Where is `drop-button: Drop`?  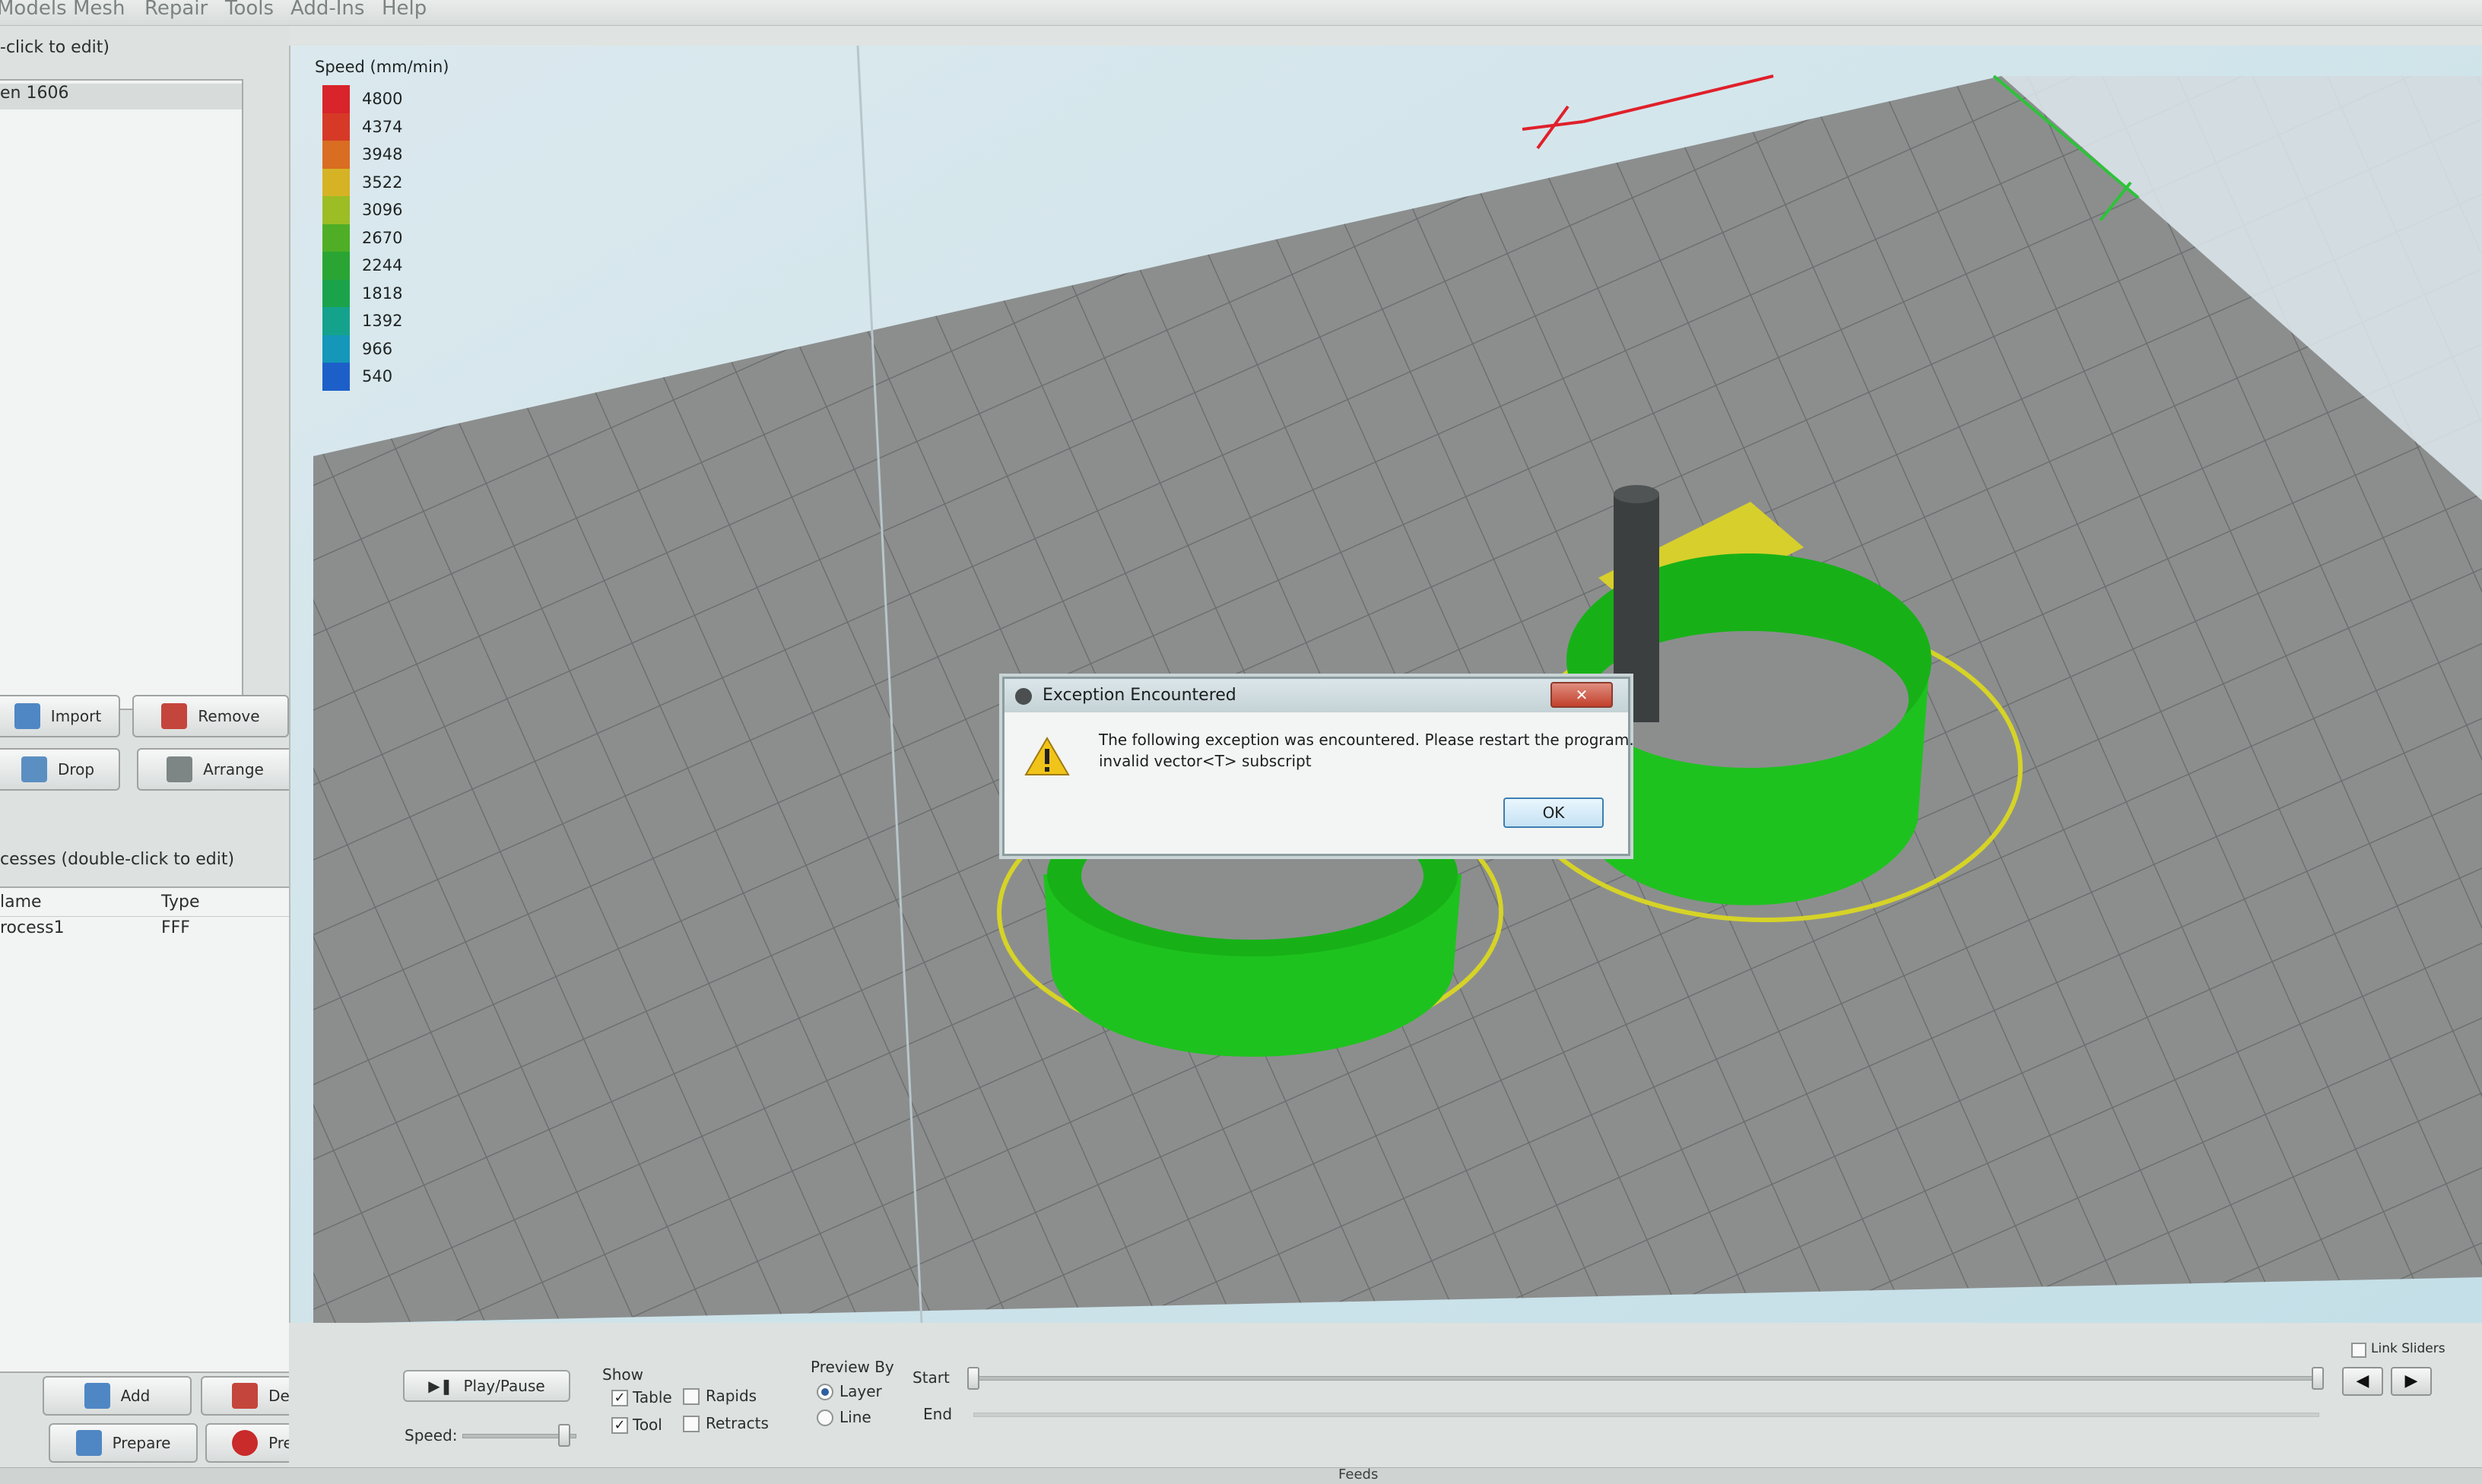 drop-button: Drop is located at coordinates (60, 769).